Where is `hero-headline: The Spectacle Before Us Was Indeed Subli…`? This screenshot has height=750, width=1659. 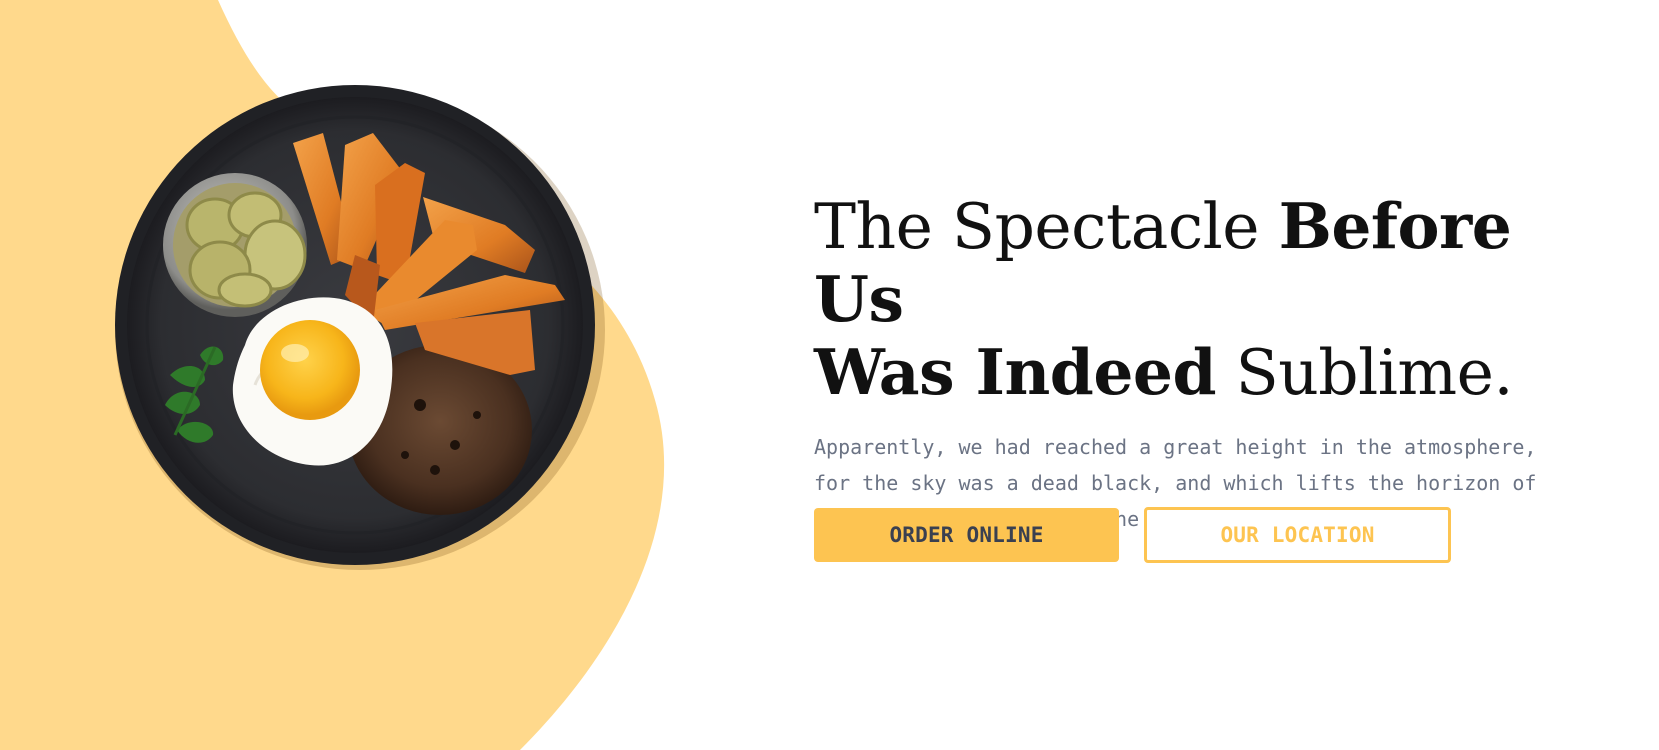 hero-headline: The Spectacle Before Us Was Indeed Subli… is located at coordinates (1194, 299).